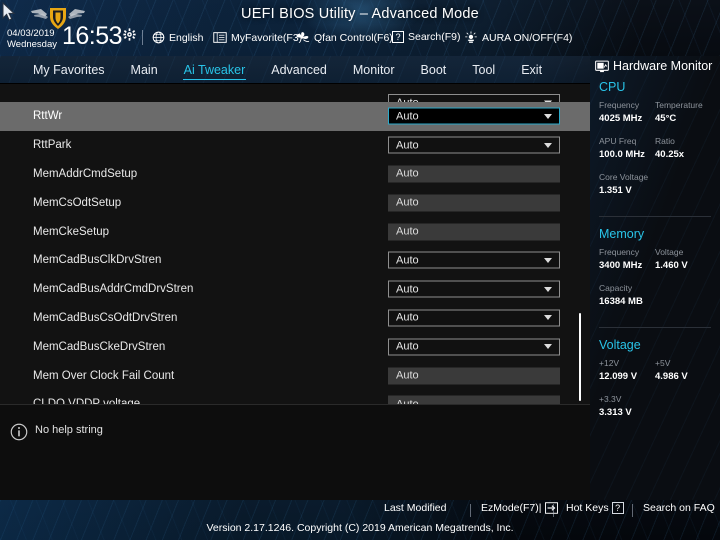 Image resolution: width=720 pixels, height=540 pixels. I want to click on tab-my-favorites: My Favorites, so click(69, 69).